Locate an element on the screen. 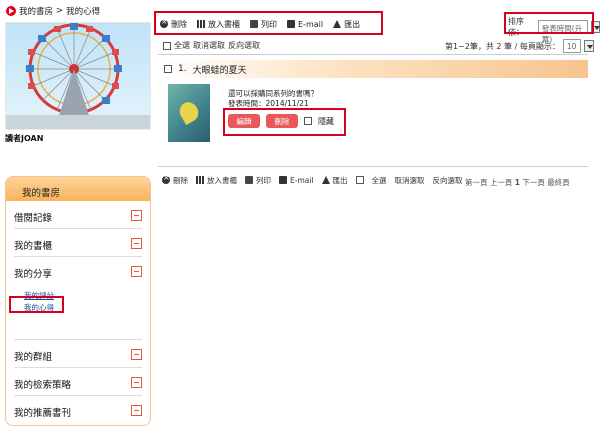  breadcrumb: 我的書房 > 我的心得 is located at coordinates (53, 11).